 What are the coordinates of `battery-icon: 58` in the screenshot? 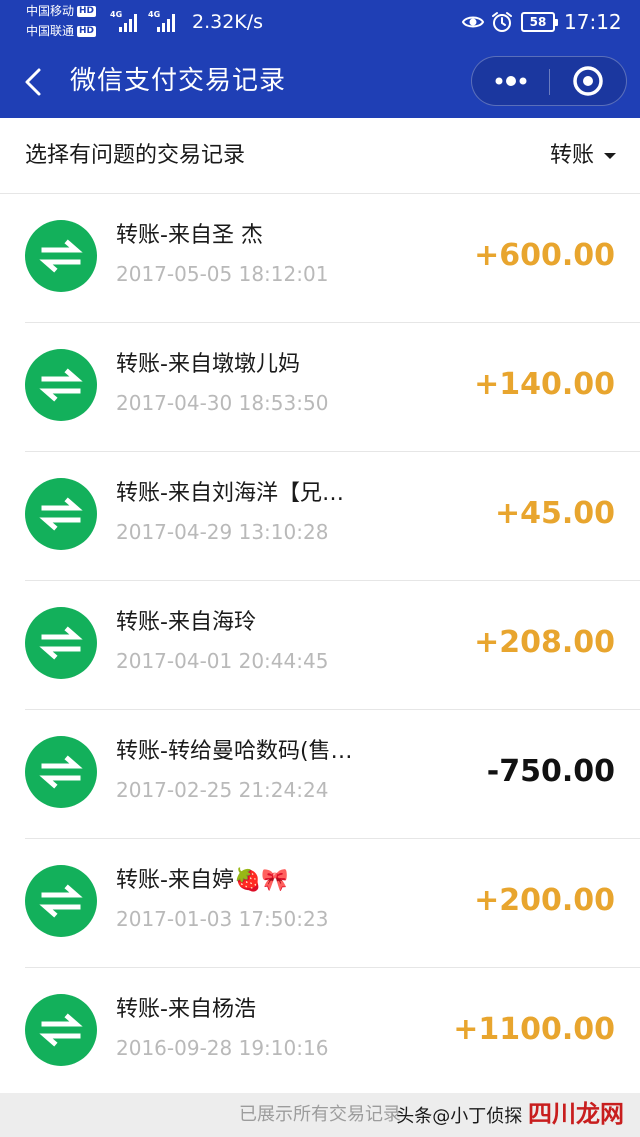 It's located at (539, 22).